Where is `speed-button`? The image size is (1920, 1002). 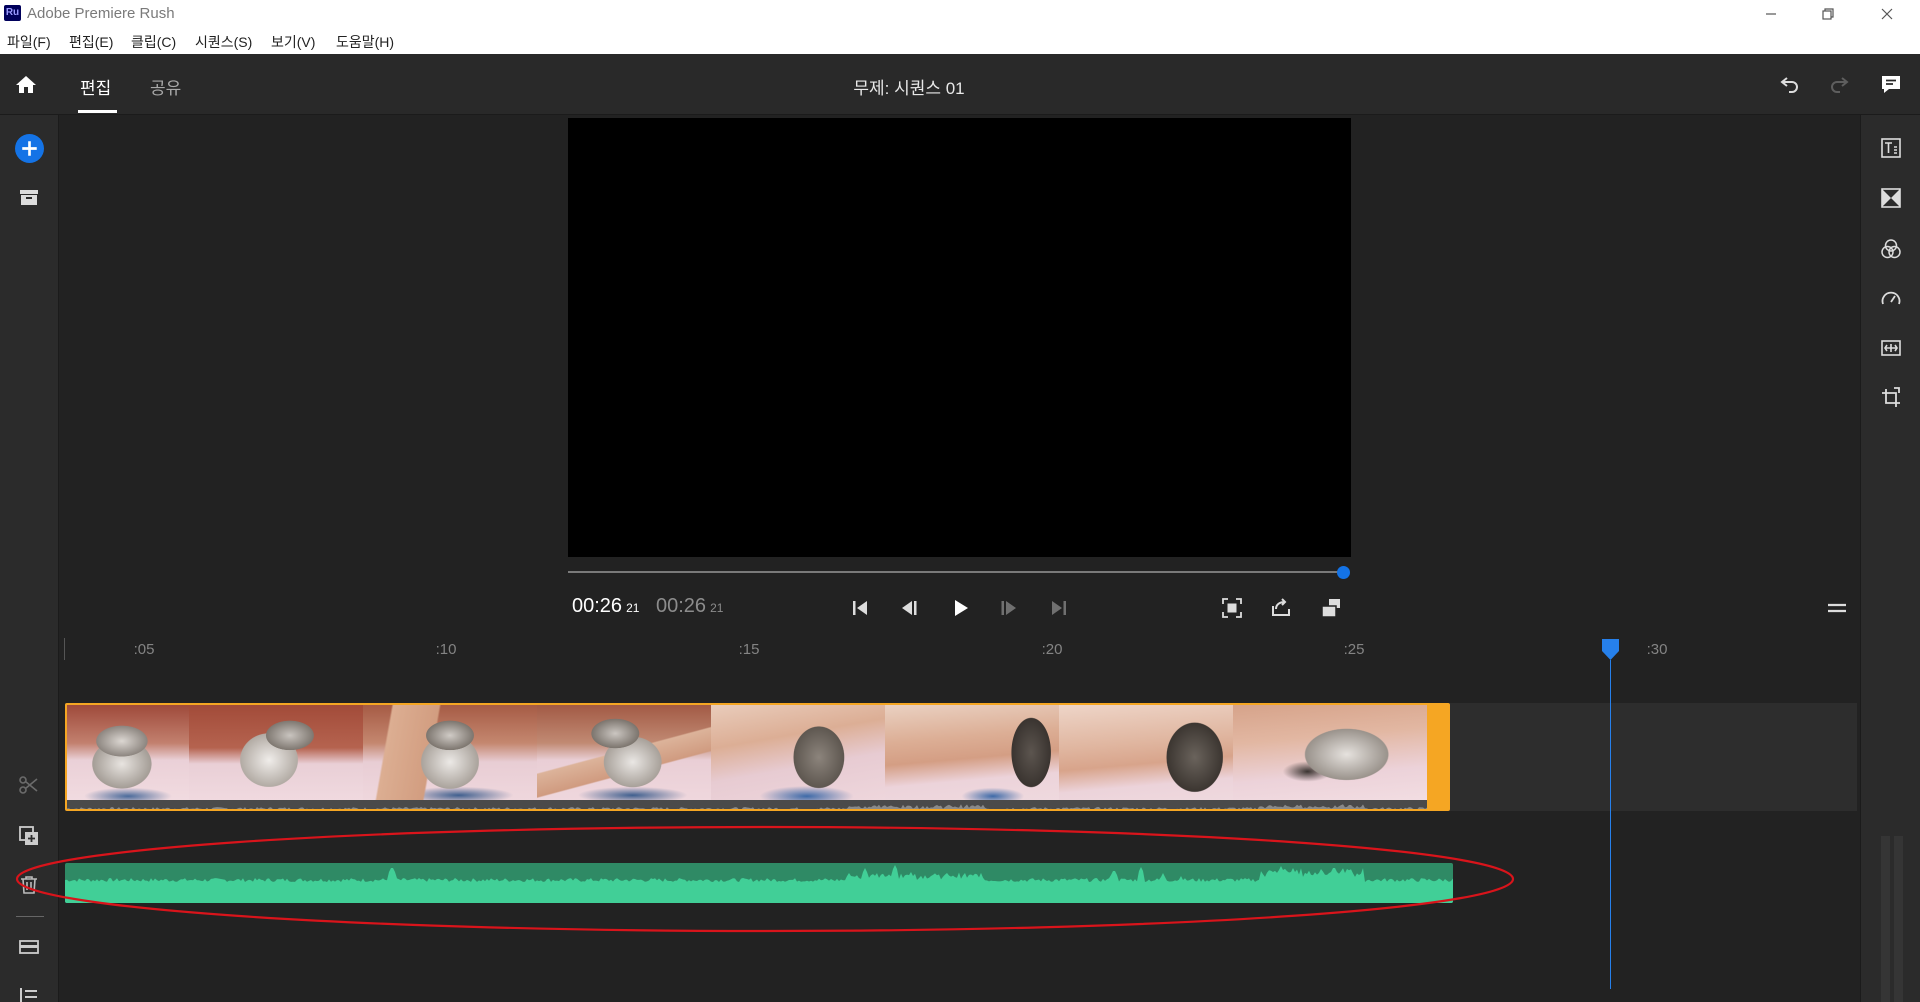 speed-button is located at coordinates (1891, 298).